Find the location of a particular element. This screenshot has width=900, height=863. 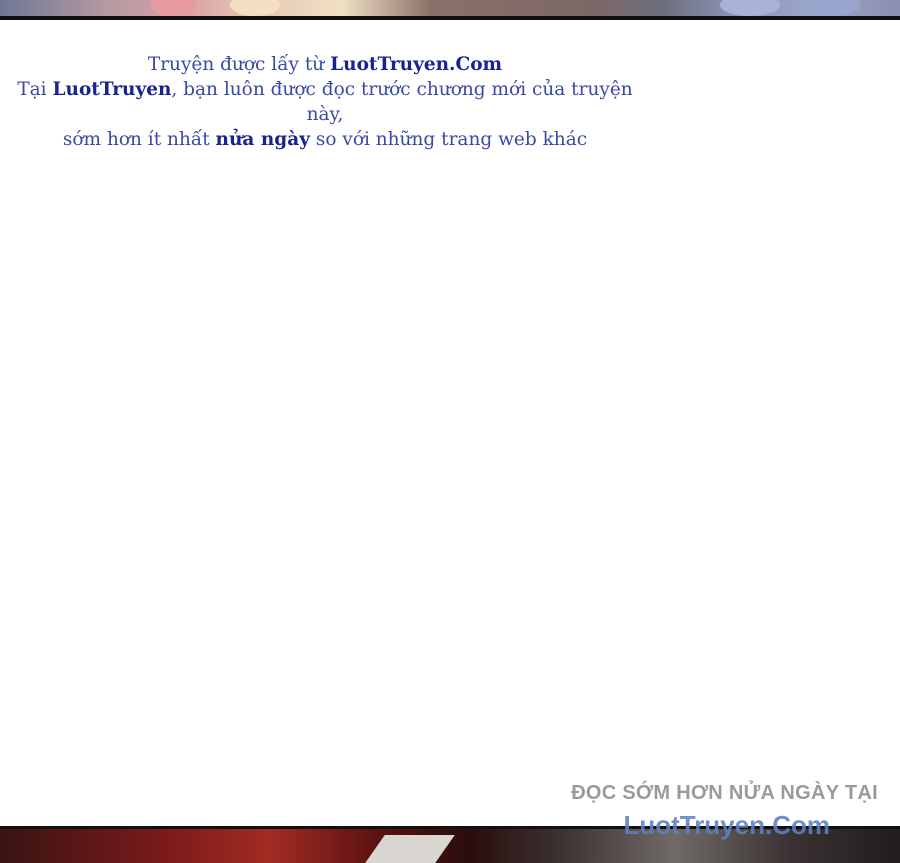

promo-site-watermark: LuotTruyen.Com is located at coordinates (726, 825).